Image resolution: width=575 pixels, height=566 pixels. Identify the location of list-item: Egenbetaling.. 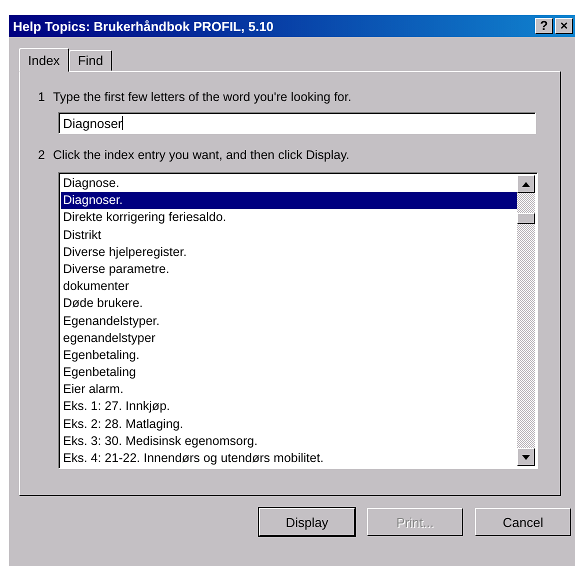
(289, 355).